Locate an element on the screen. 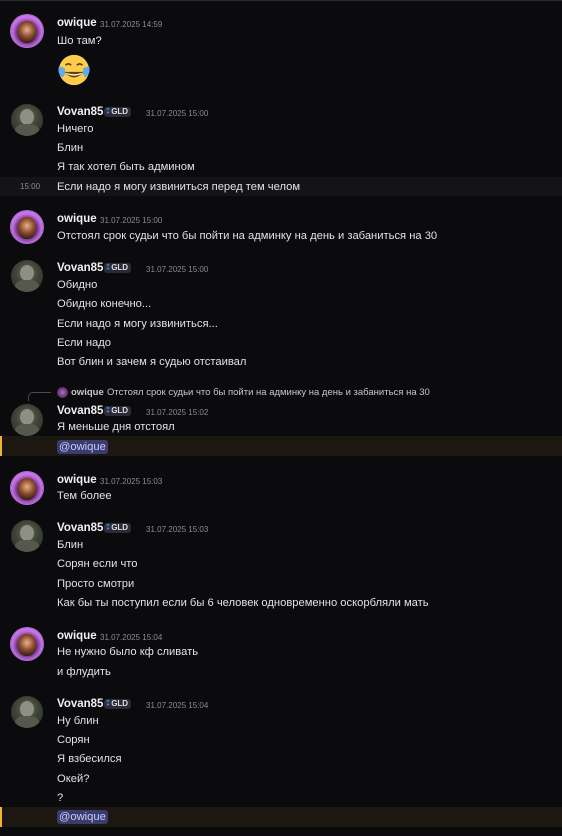  top-divider is located at coordinates (281, 0).